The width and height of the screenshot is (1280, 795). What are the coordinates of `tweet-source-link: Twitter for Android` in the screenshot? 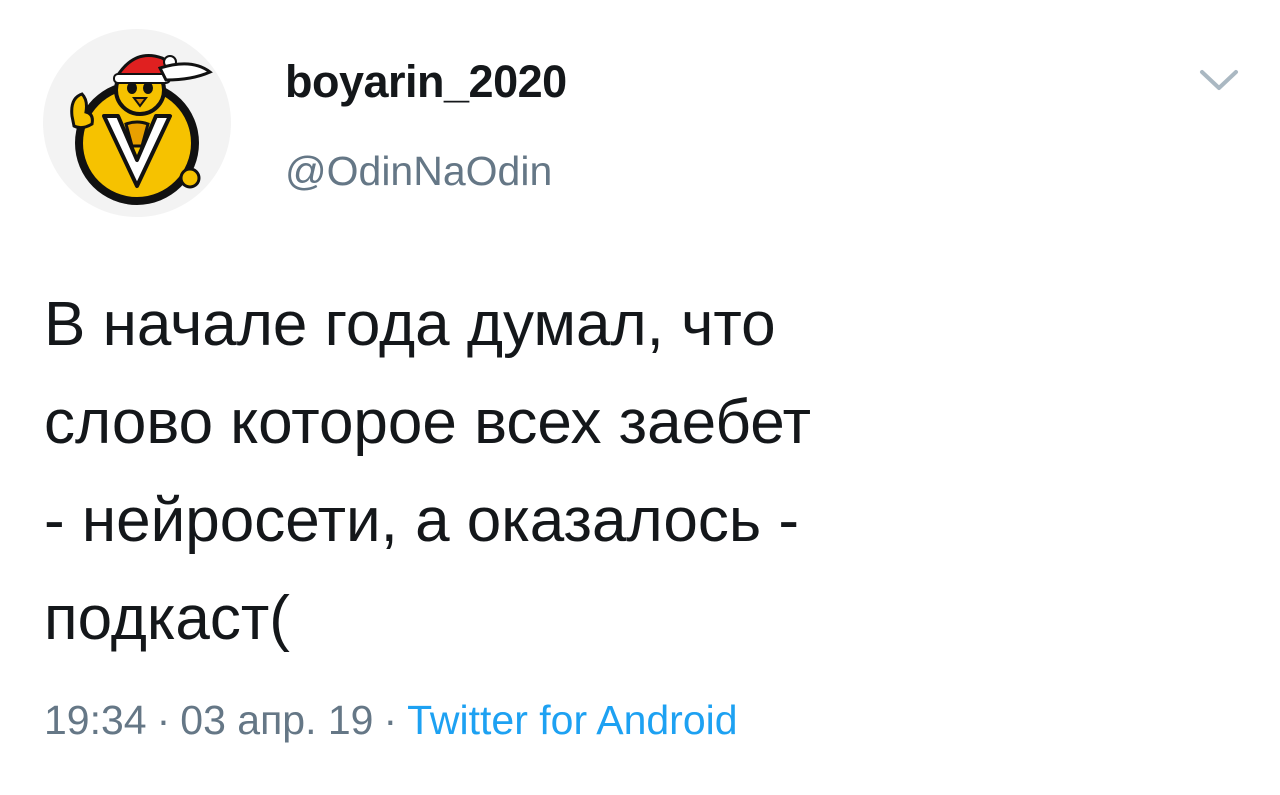 It's located at (572, 720).